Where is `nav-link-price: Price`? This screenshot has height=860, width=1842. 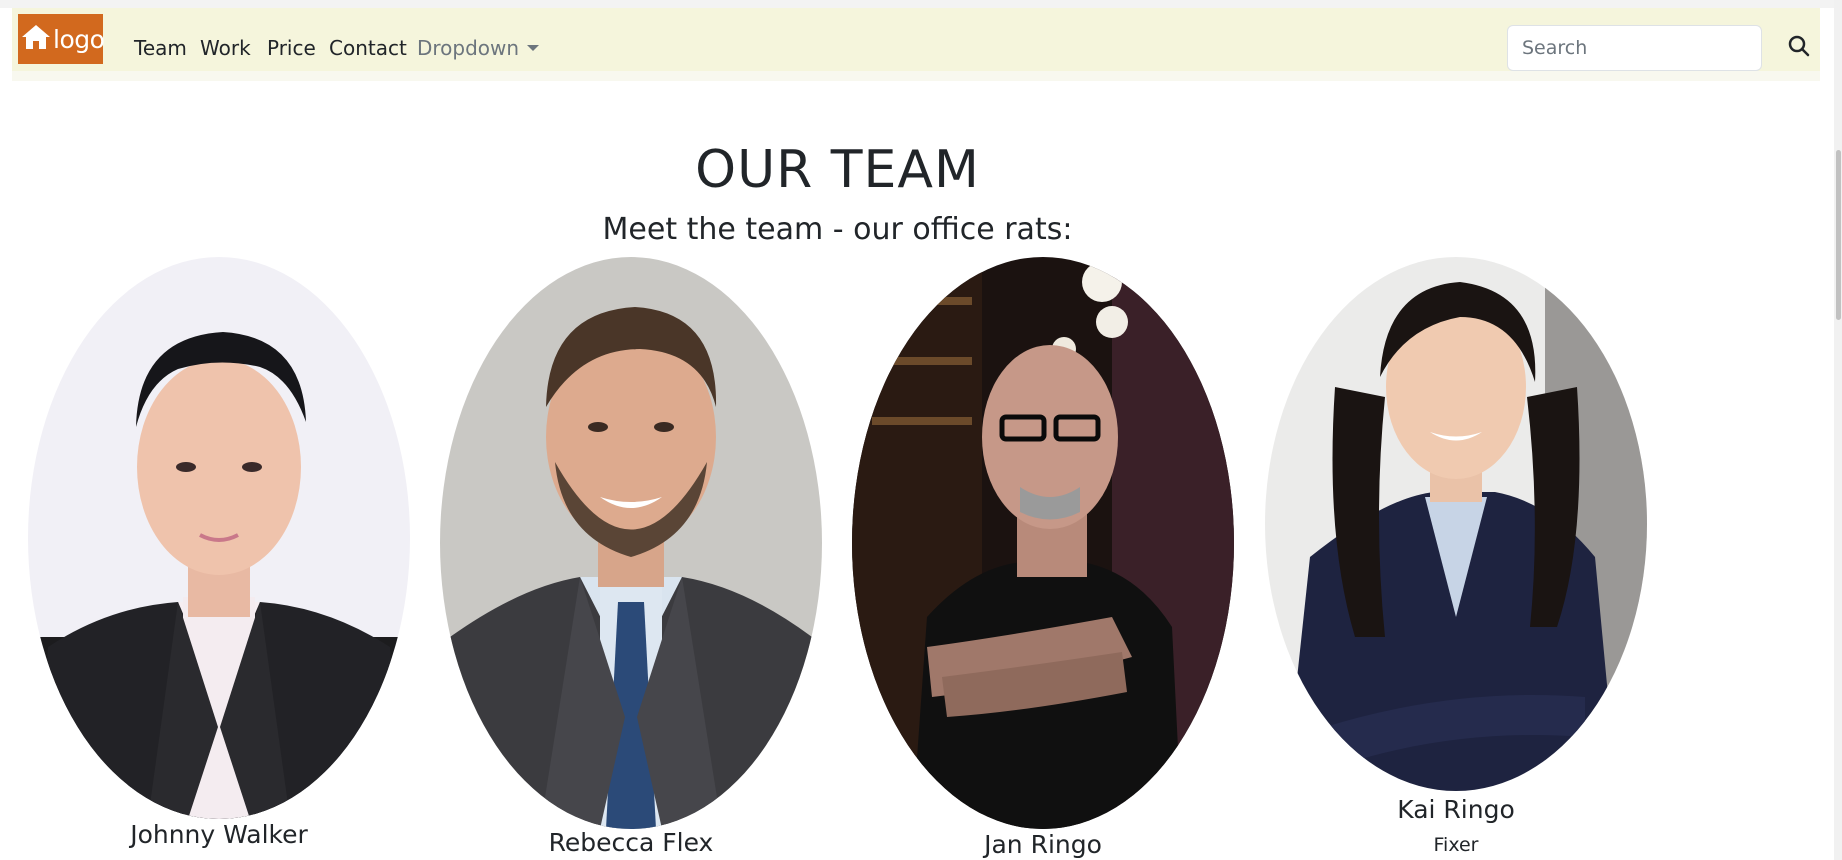 nav-link-price: Price is located at coordinates (291, 48).